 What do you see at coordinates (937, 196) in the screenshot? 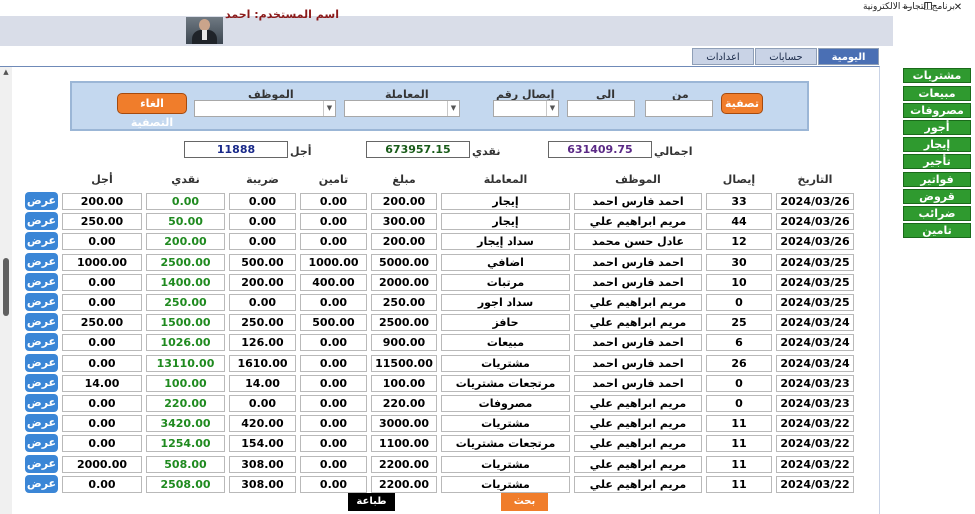
I see `side-menu-loans: قروض` at bounding box center [937, 196].